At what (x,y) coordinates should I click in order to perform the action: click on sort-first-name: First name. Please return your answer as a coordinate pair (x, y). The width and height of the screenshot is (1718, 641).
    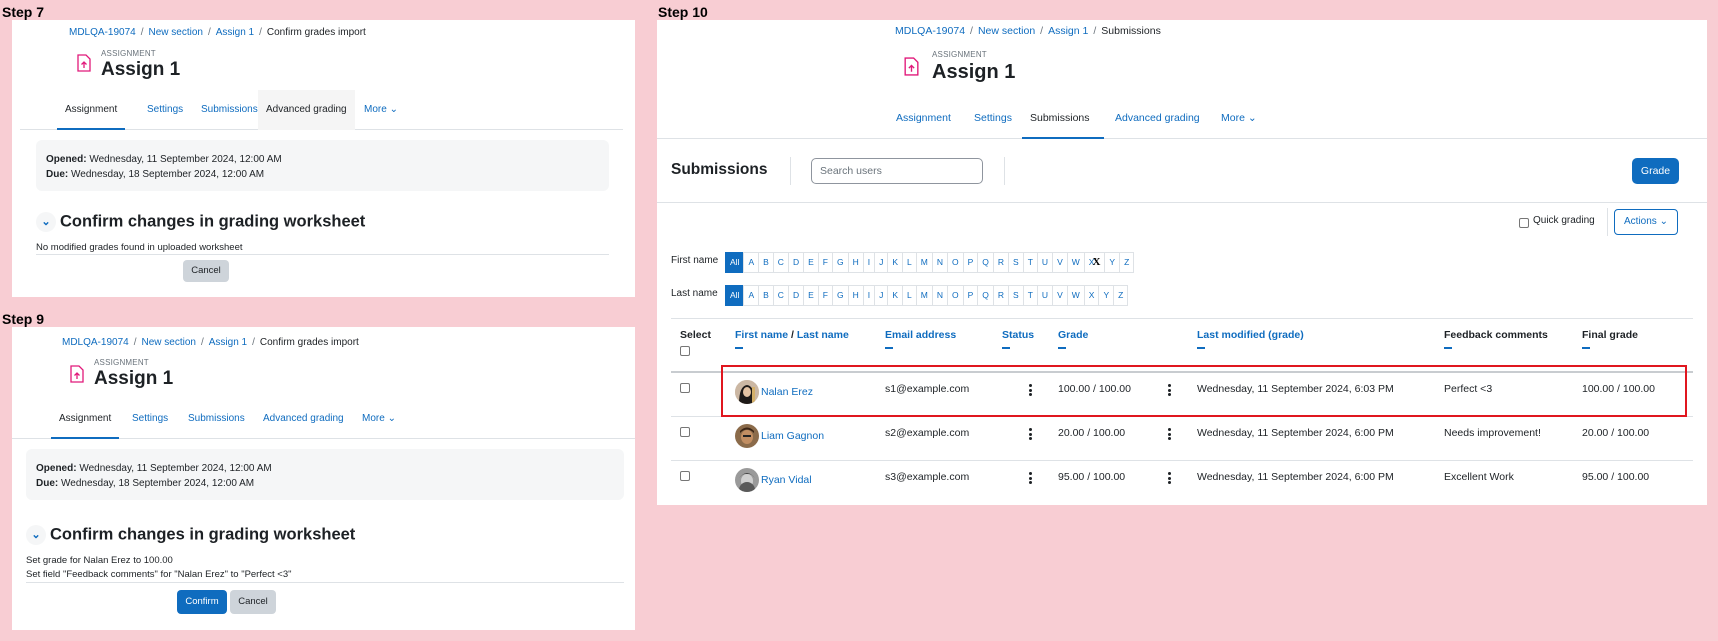
    Looking at the image, I should click on (761, 335).